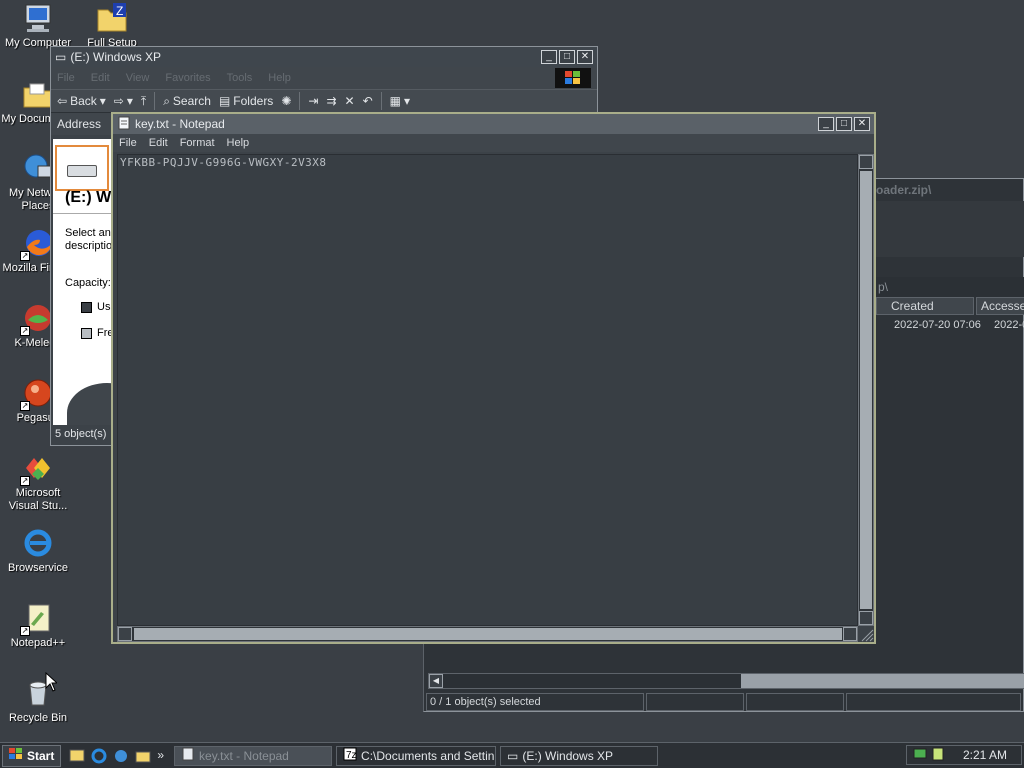 The height and width of the screenshot is (768, 1024). Describe the element at coordinates (90, 404) in the screenshot. I see `pie-chart-shape` at that location.